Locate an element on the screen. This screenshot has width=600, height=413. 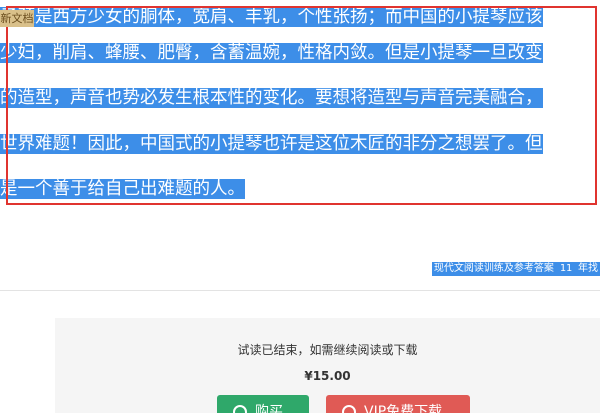
paywall-message: 试读已结束，如需继续阅读或下载 is located at coordinates (327, 350).